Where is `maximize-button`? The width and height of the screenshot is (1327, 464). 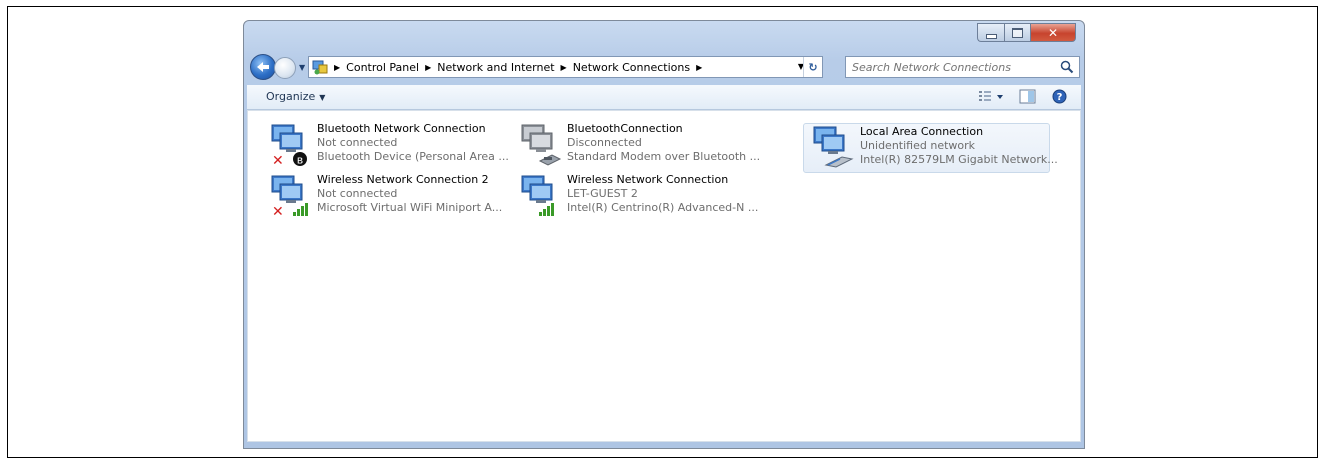 maximize-button is located at coordinates (1017, 32).